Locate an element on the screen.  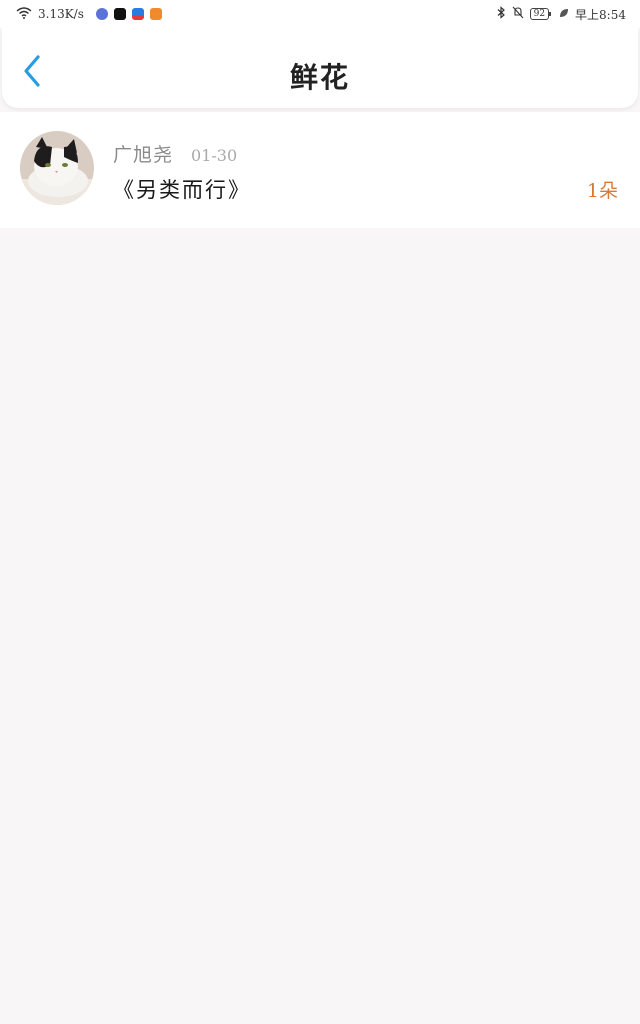
music-app-icon is located at coordinates (101, 14).